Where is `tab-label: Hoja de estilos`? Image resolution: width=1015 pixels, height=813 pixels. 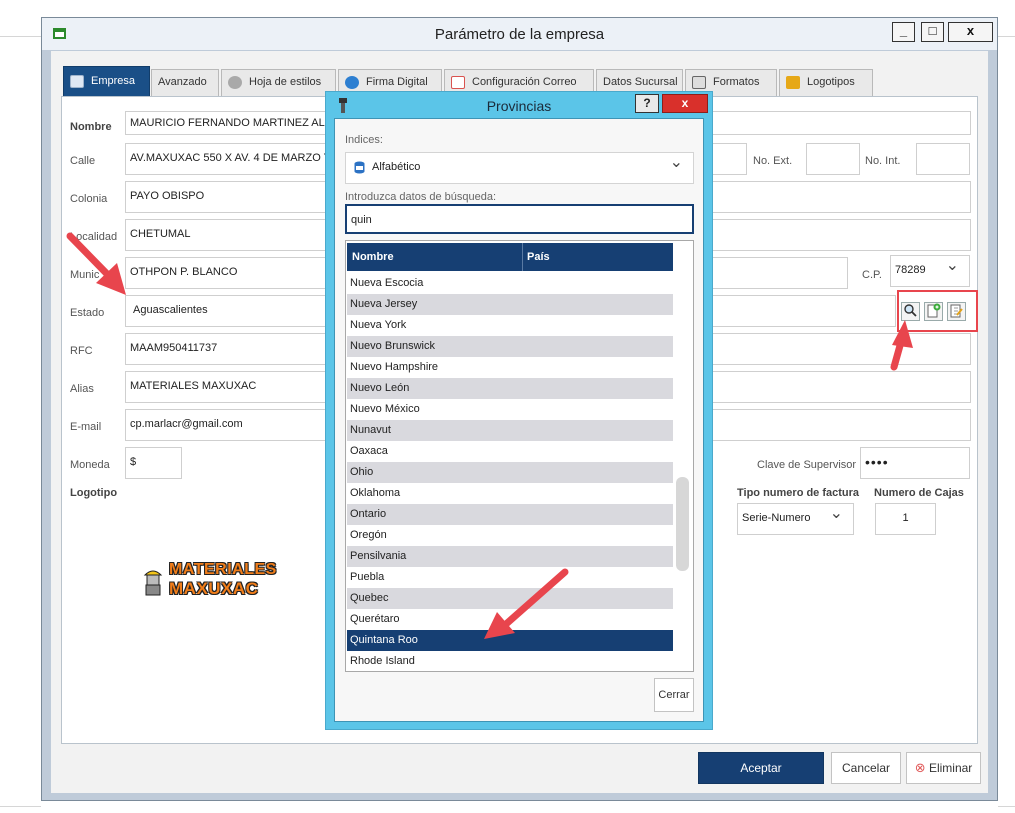
tab-label: Hoja de estilos is located at coordinates (285, 82).